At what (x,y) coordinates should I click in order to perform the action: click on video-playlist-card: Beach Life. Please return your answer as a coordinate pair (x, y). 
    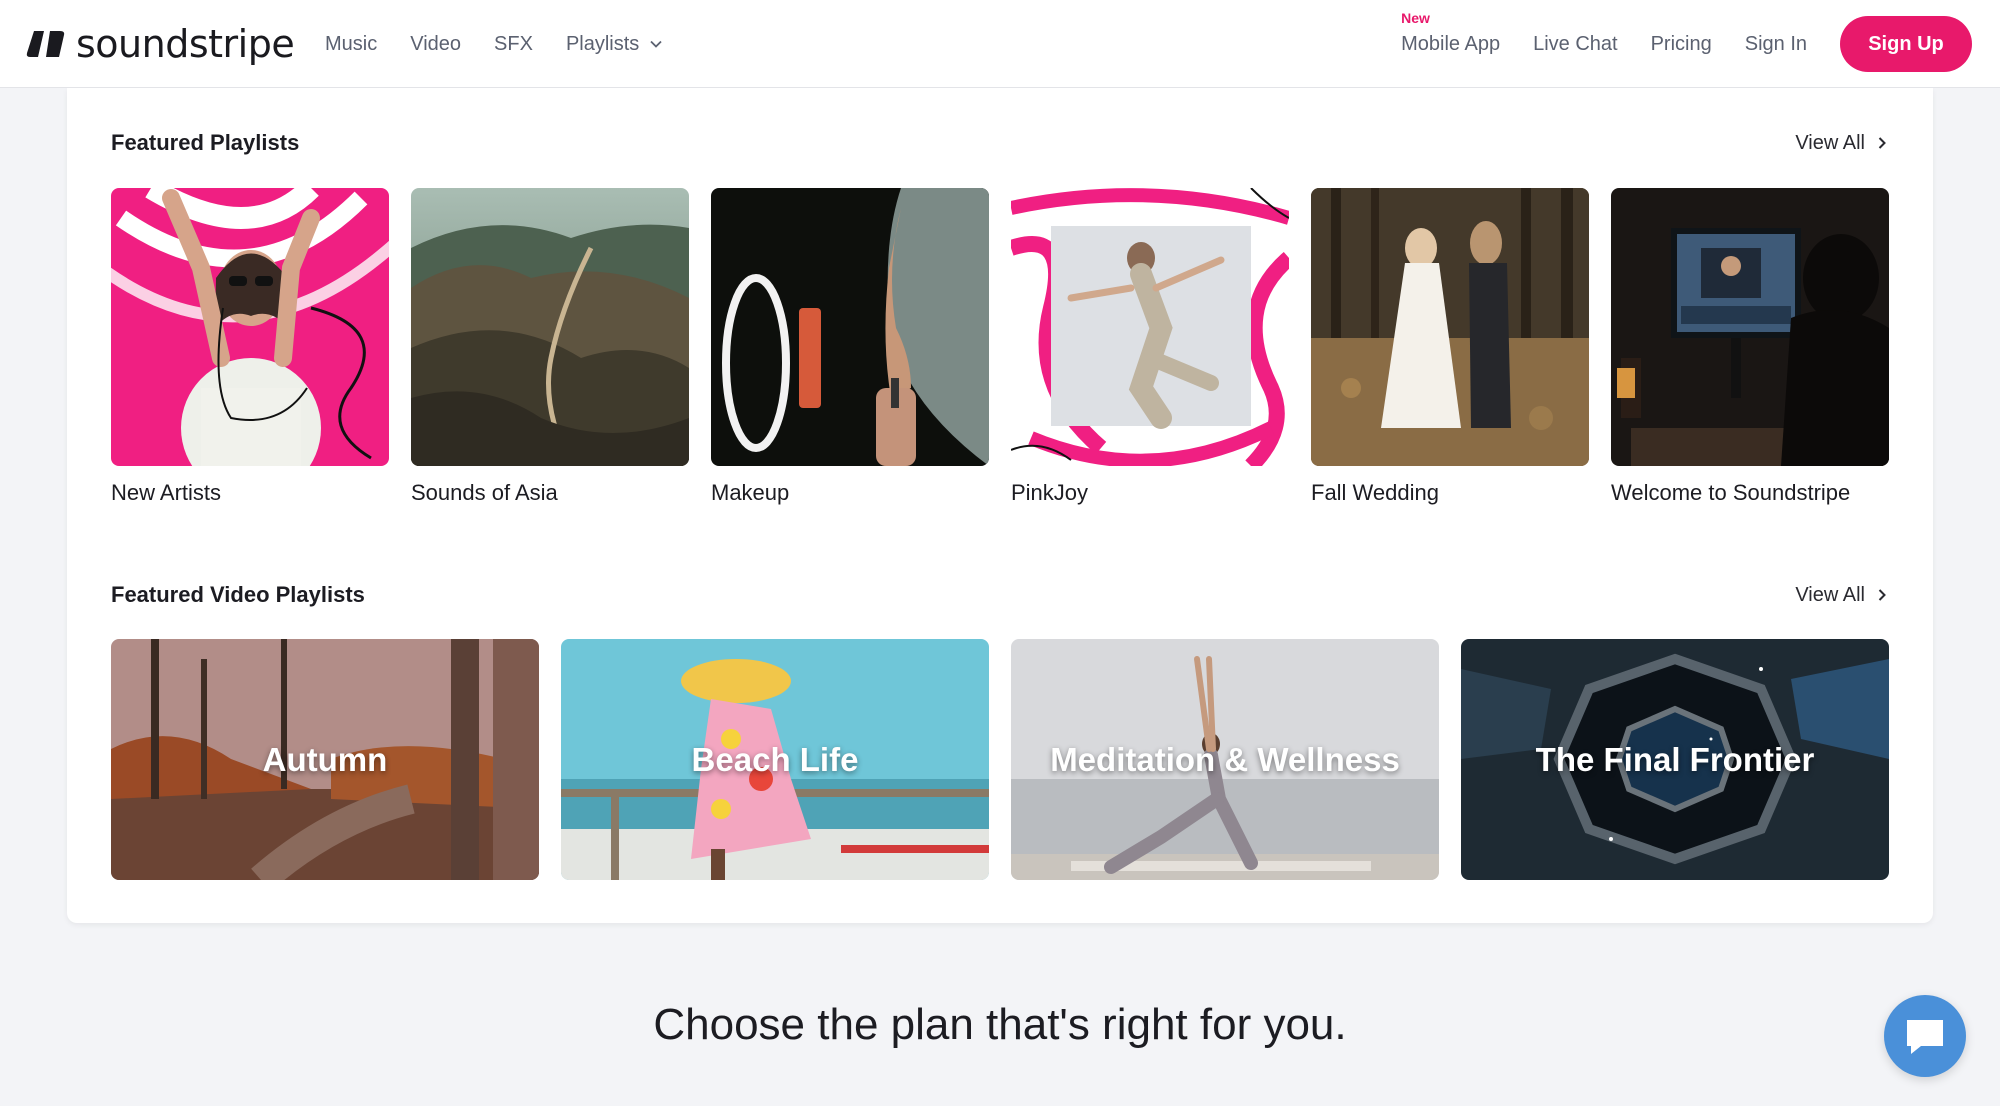
    Looking at the image, I should click on (775, 759).